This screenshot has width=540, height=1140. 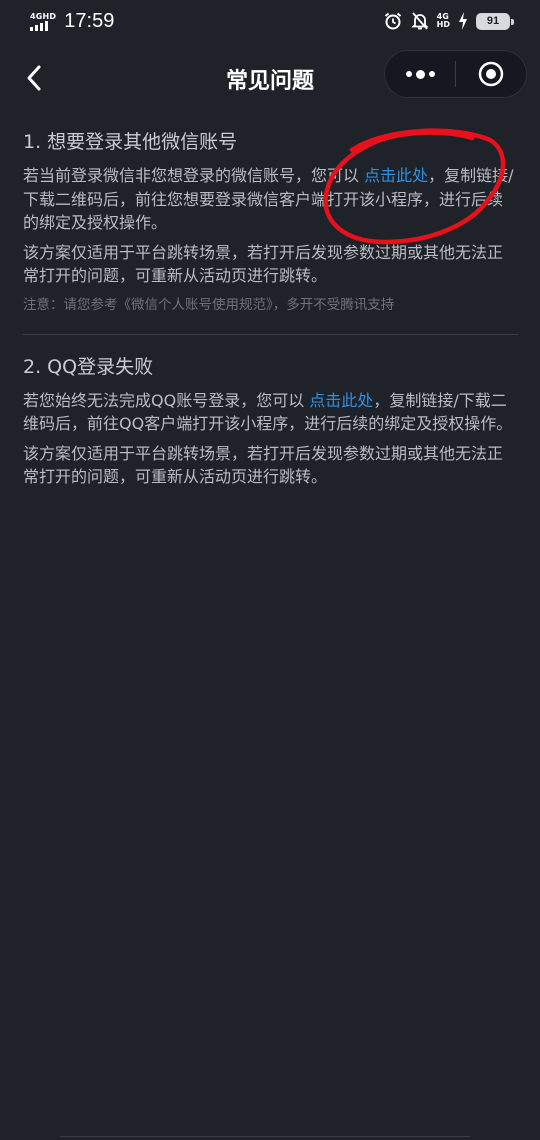 What do you see at coordinates (443, 24) in the screenshot?
I see `network-type-bottom: HD` at bounding box center [443, 24].